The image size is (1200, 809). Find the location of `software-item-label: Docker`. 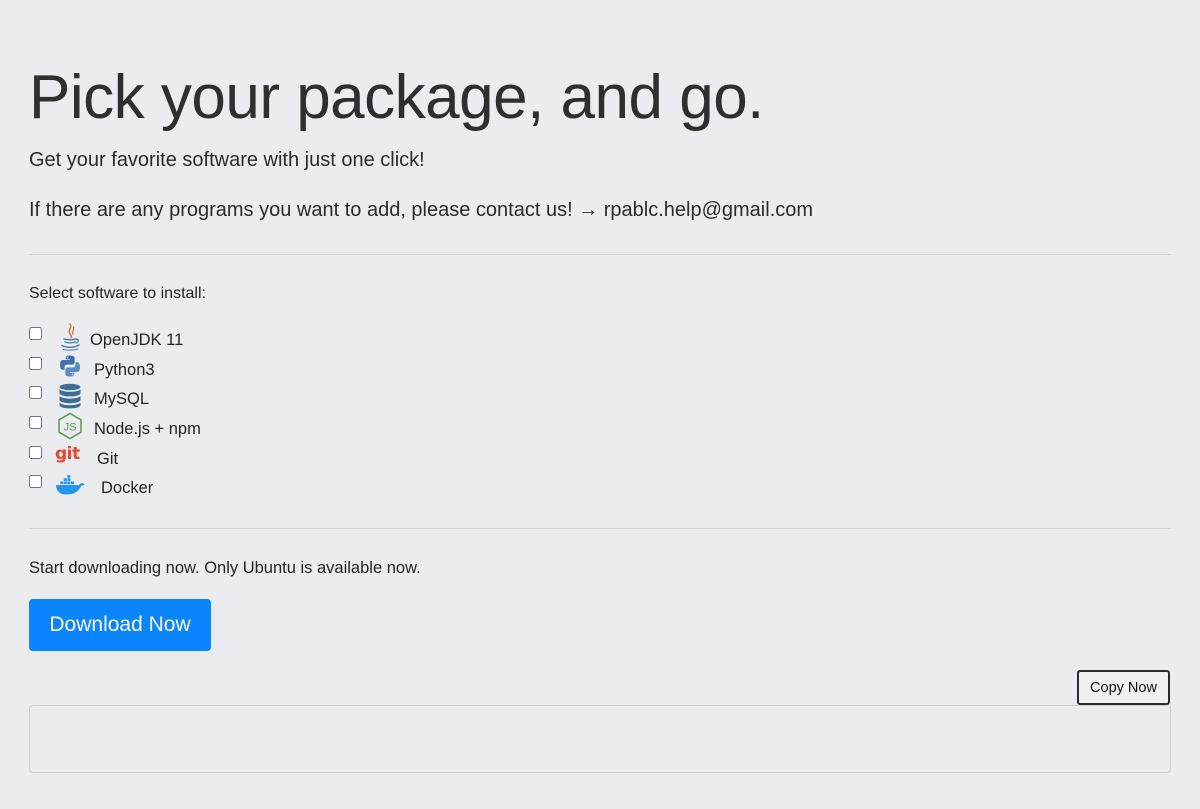

software-item-label: Docker is located at coordinates (127, 488).